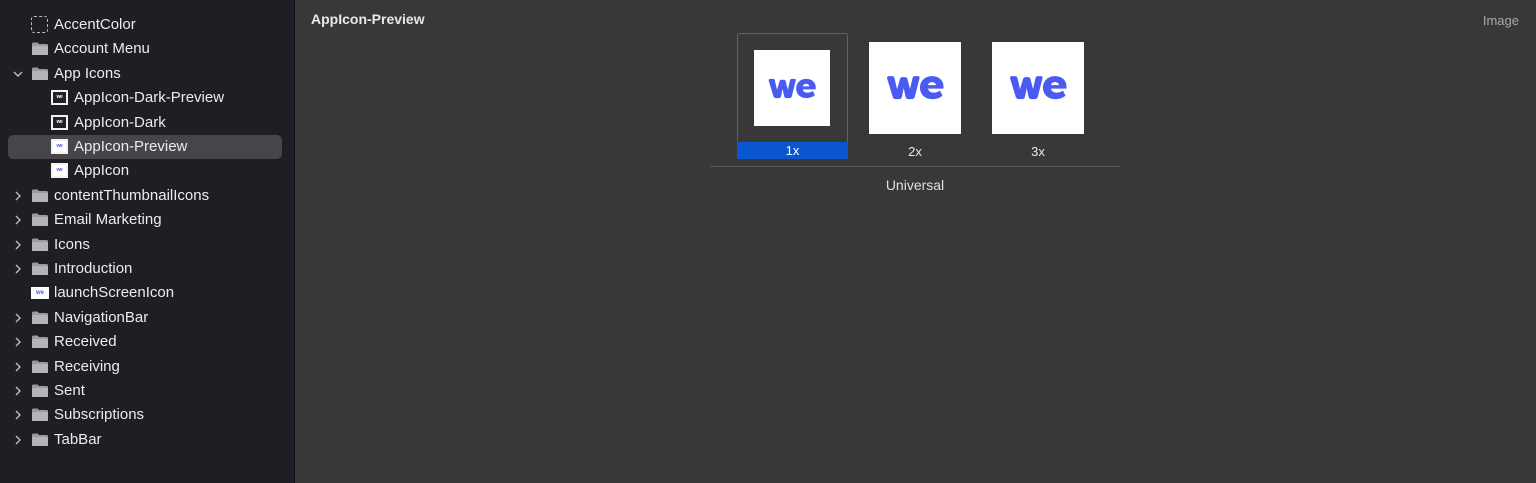  What do you see at coordinates (18, 74) in the screenshot?
I see `chevron-down-icon` at bounding box center [18, 74].